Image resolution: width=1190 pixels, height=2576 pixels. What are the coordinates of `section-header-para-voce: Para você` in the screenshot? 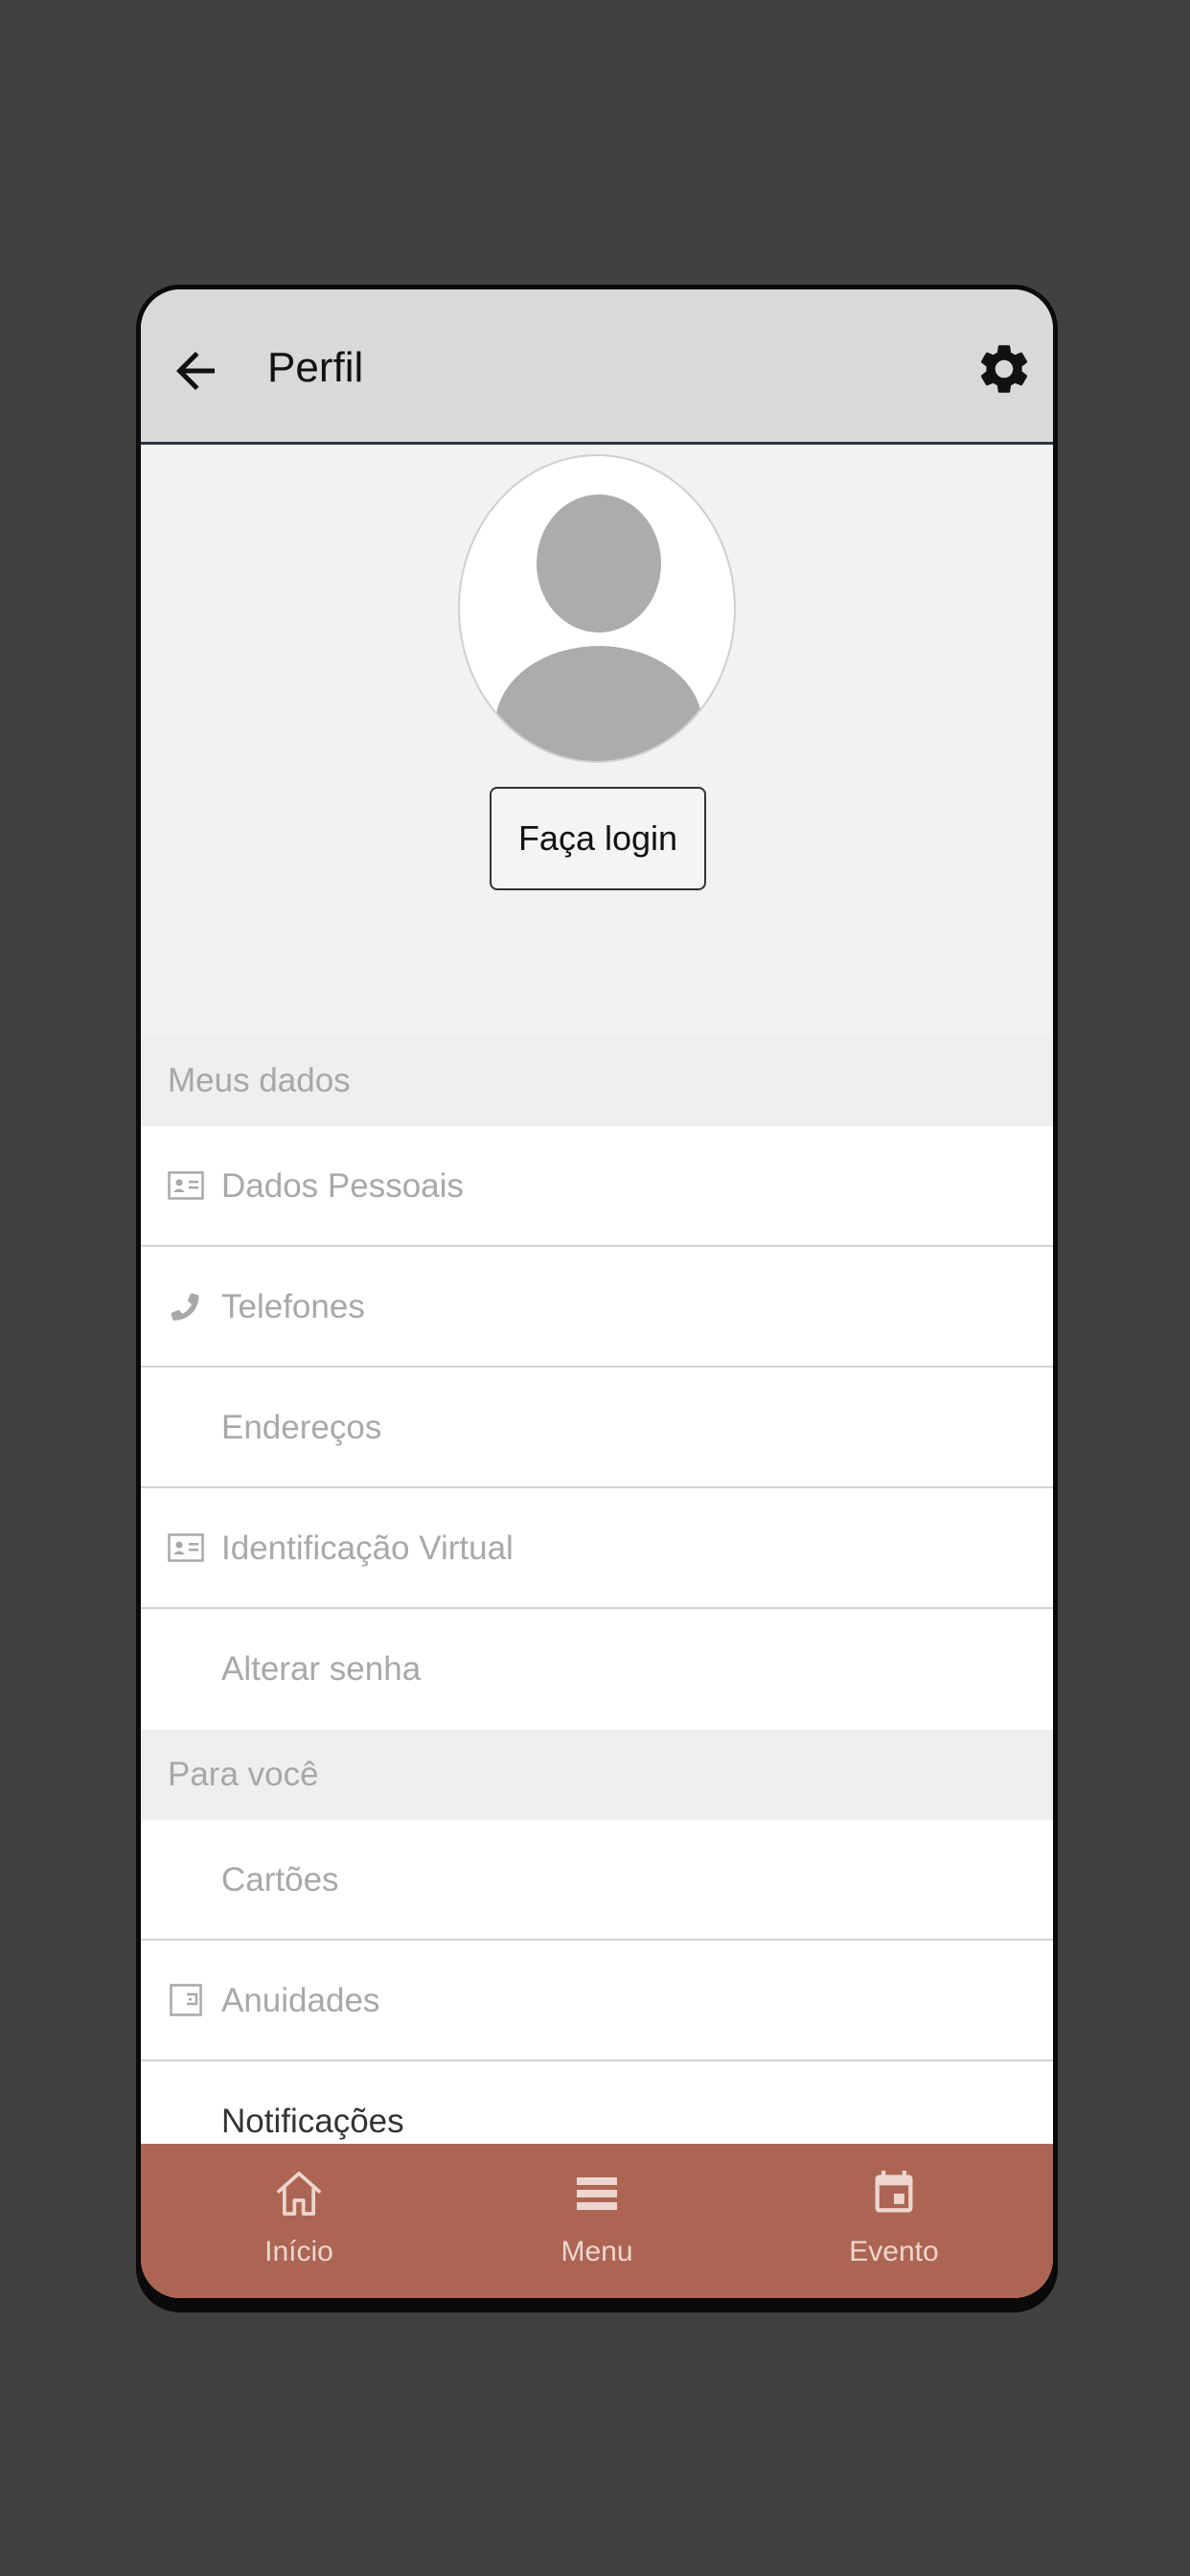 It's located at (597, 1775).